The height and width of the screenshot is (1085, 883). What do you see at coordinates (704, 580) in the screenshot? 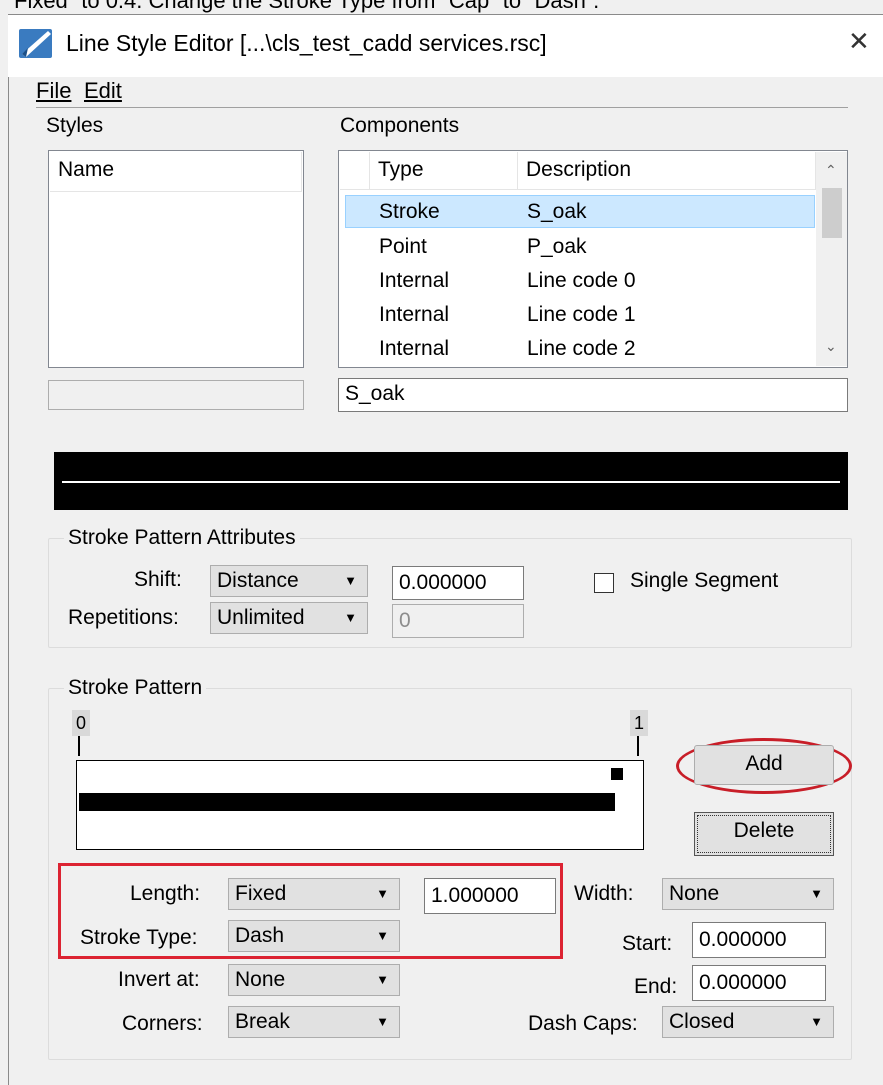
I see `single-segment-label: Single Segment` at bounding box center [704, 580].